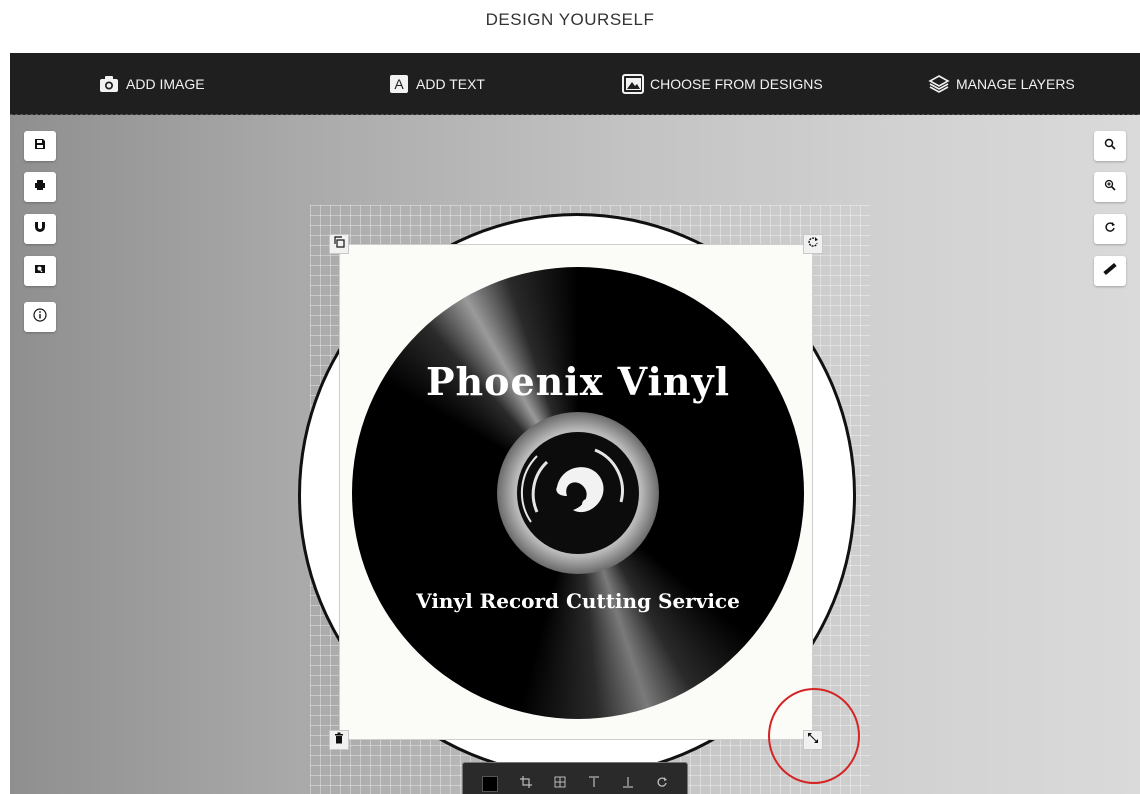 Image resolution: width=1140 pixels, height=794 pixels. I want to click on color-picker, so click(490, 783).